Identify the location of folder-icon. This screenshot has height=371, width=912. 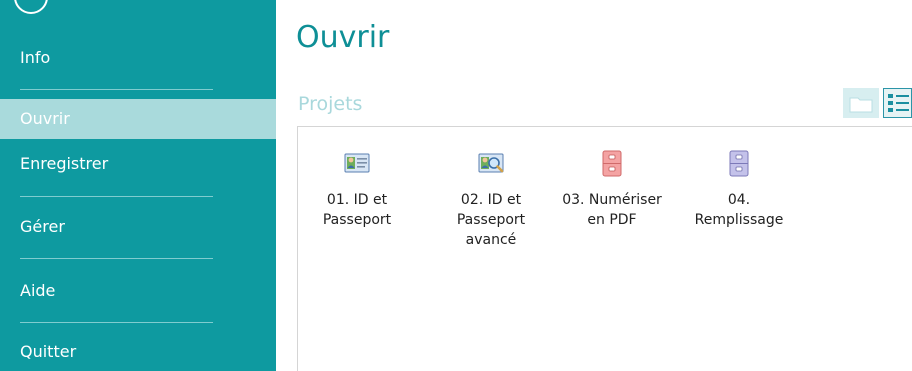
(861, 105).